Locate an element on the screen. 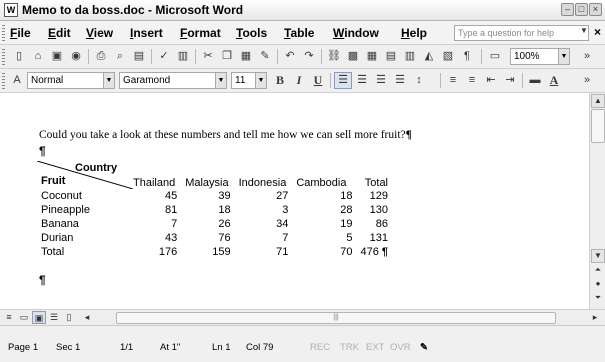 The image size is (605, 362). cut-icon: ✂ is located at coordinates (208, 56).